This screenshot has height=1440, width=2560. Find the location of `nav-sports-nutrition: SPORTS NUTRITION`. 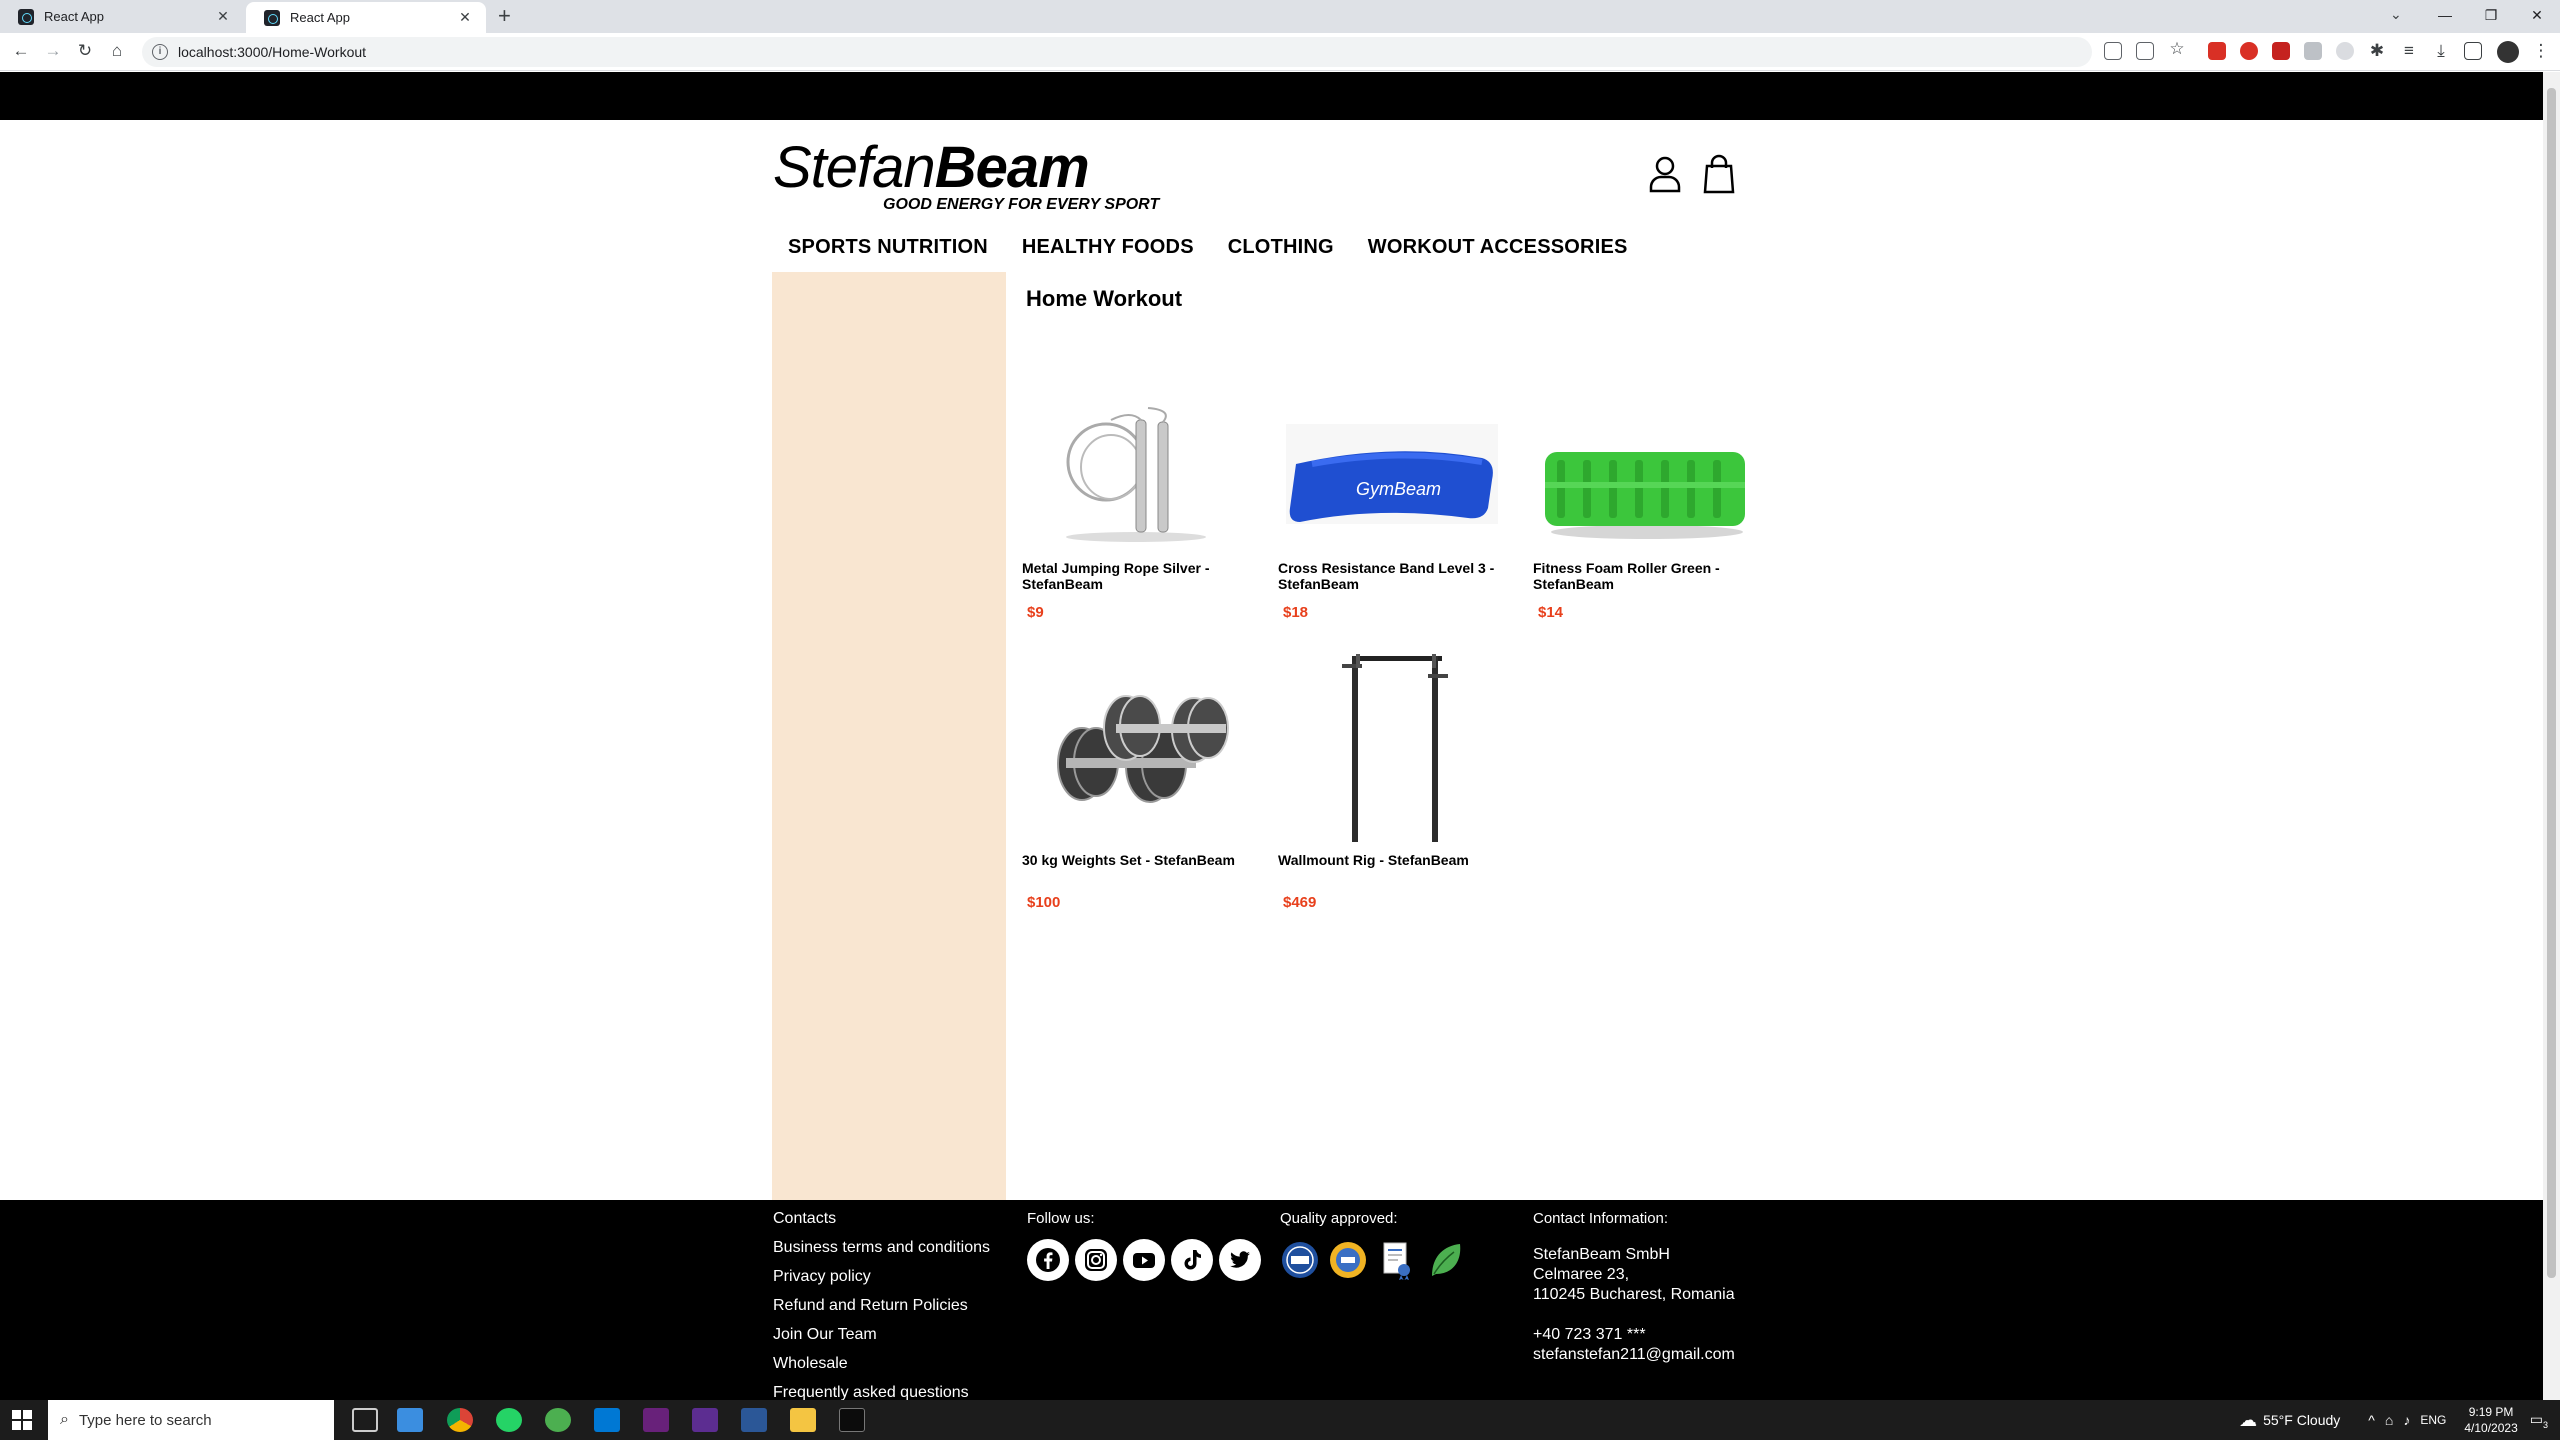

nav-sports-nutrition: SPORTS NUTRITION is located at coordinates (888, 247).